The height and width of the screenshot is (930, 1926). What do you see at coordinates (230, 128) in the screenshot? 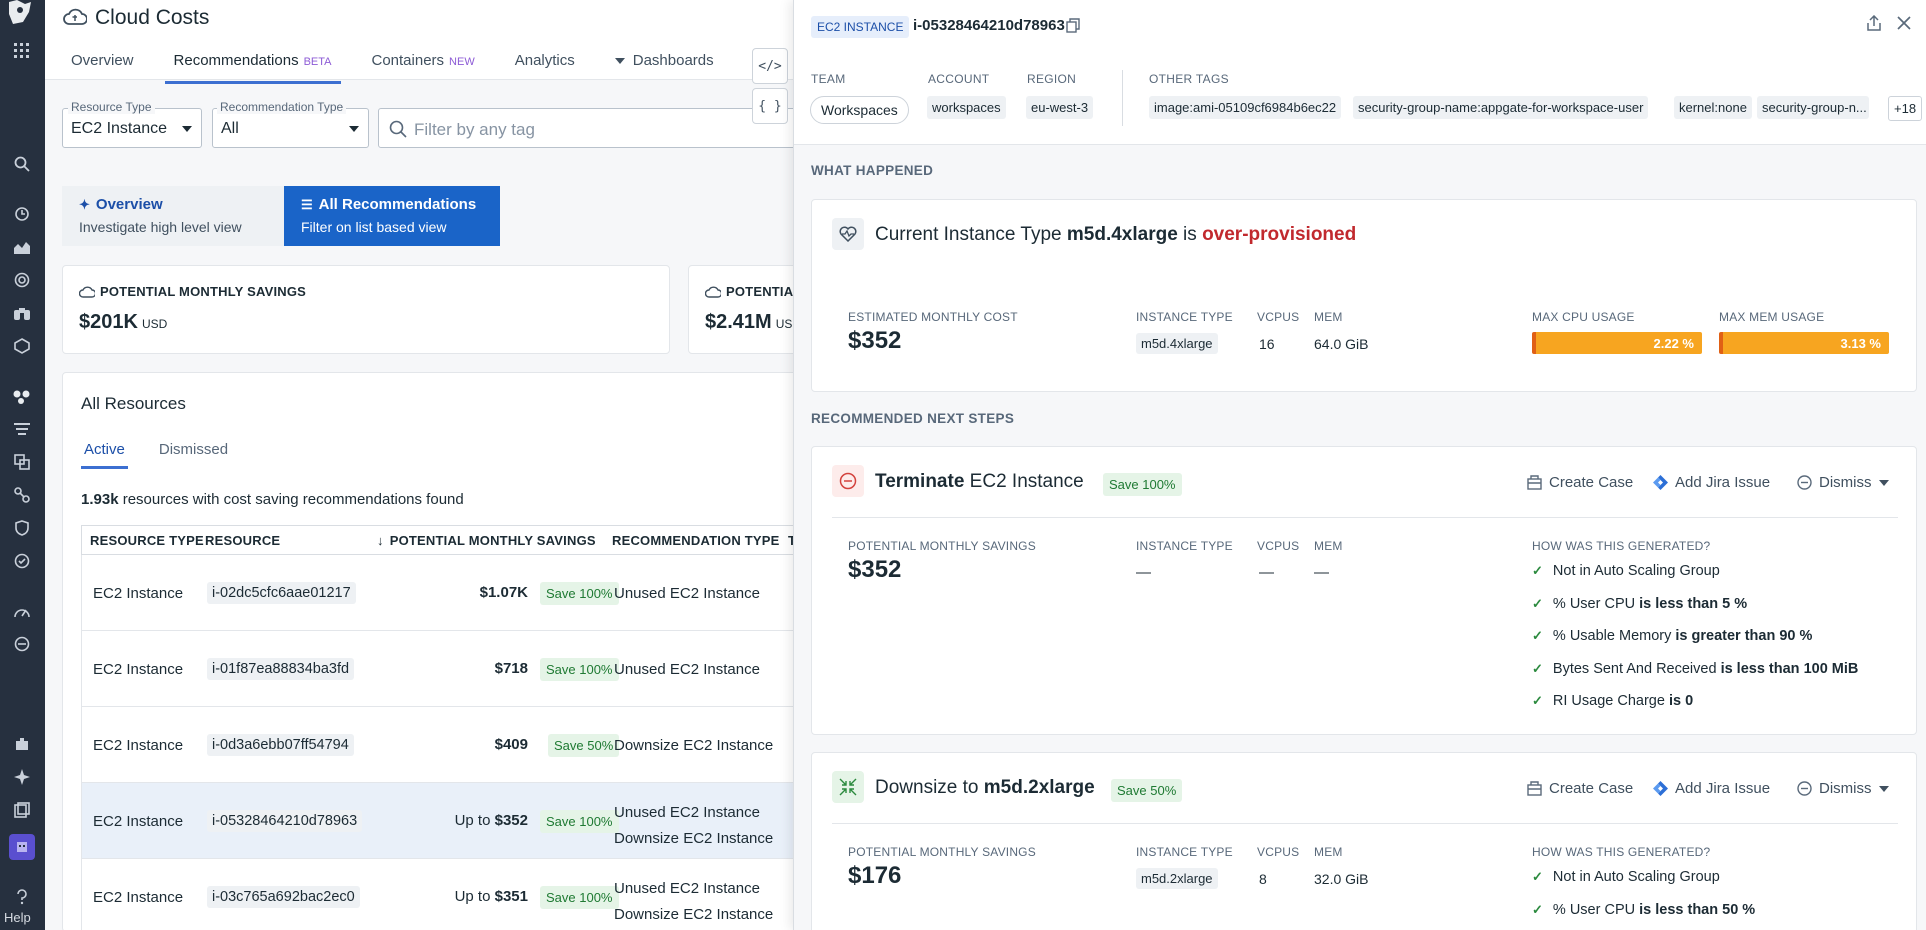
I see `recommendation-type-value: All` at bounding box center [230, 128].